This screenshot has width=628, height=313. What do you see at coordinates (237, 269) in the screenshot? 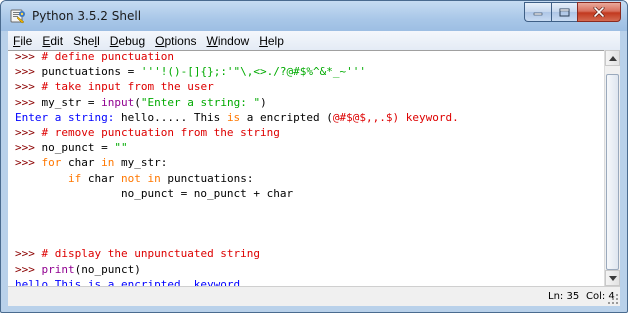
I see `shell-line: >>> print(no_punct)` at bounding box center [237, 269].